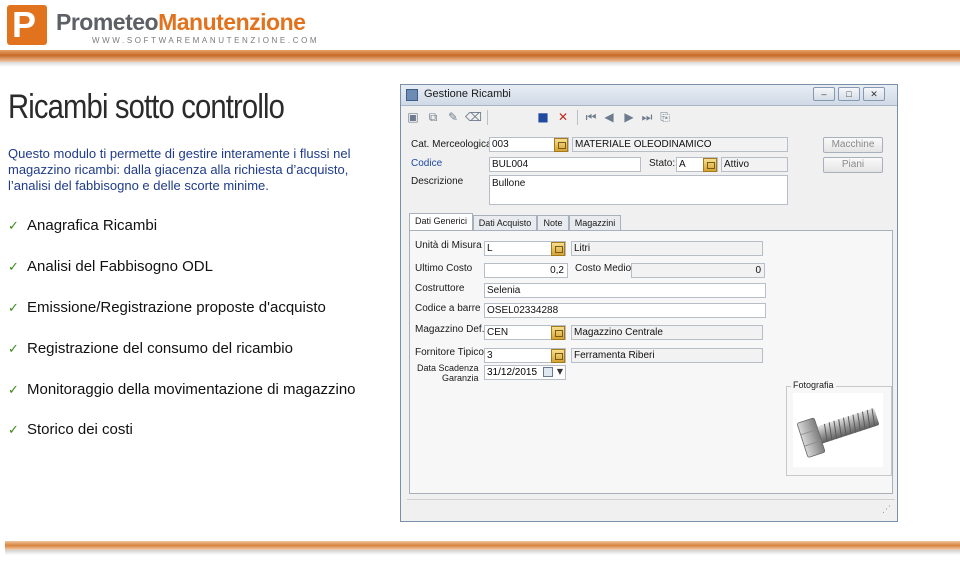 The image size is (960, 561). I want to click on costruttore-label: Costruttore, so click(440, 288).